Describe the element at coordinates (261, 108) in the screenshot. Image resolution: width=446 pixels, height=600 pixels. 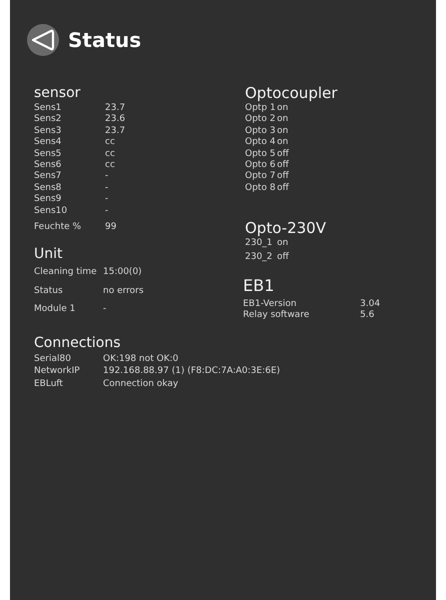
I see `row-label: Optp 1` at that location.